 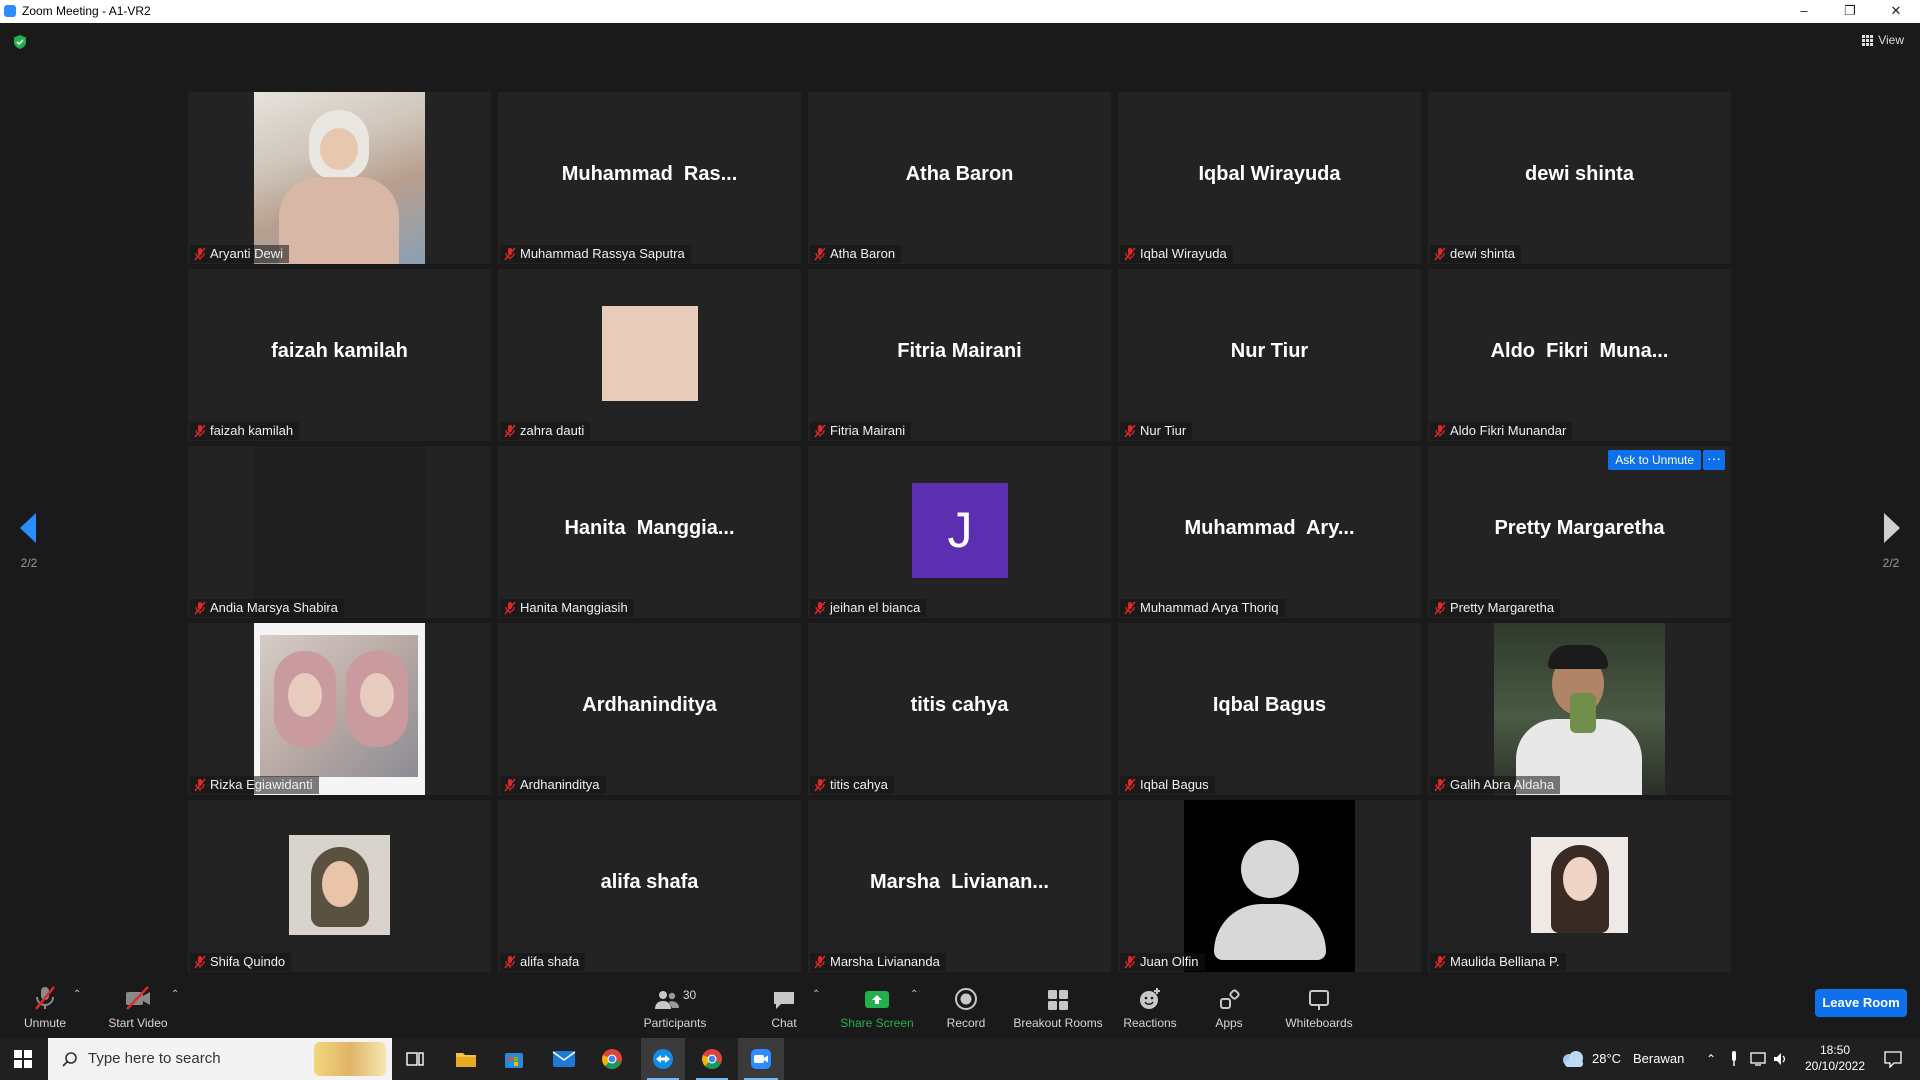 I want to click on apps-icon, so click(x=1230, y=999).